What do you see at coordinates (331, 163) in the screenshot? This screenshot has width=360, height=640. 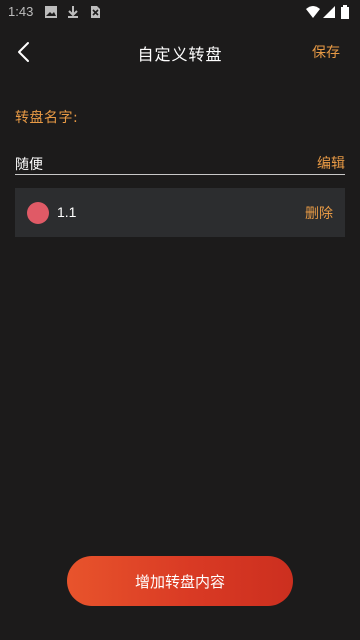 I see `edit-button: 编辑` at bounding box center [331, 163].